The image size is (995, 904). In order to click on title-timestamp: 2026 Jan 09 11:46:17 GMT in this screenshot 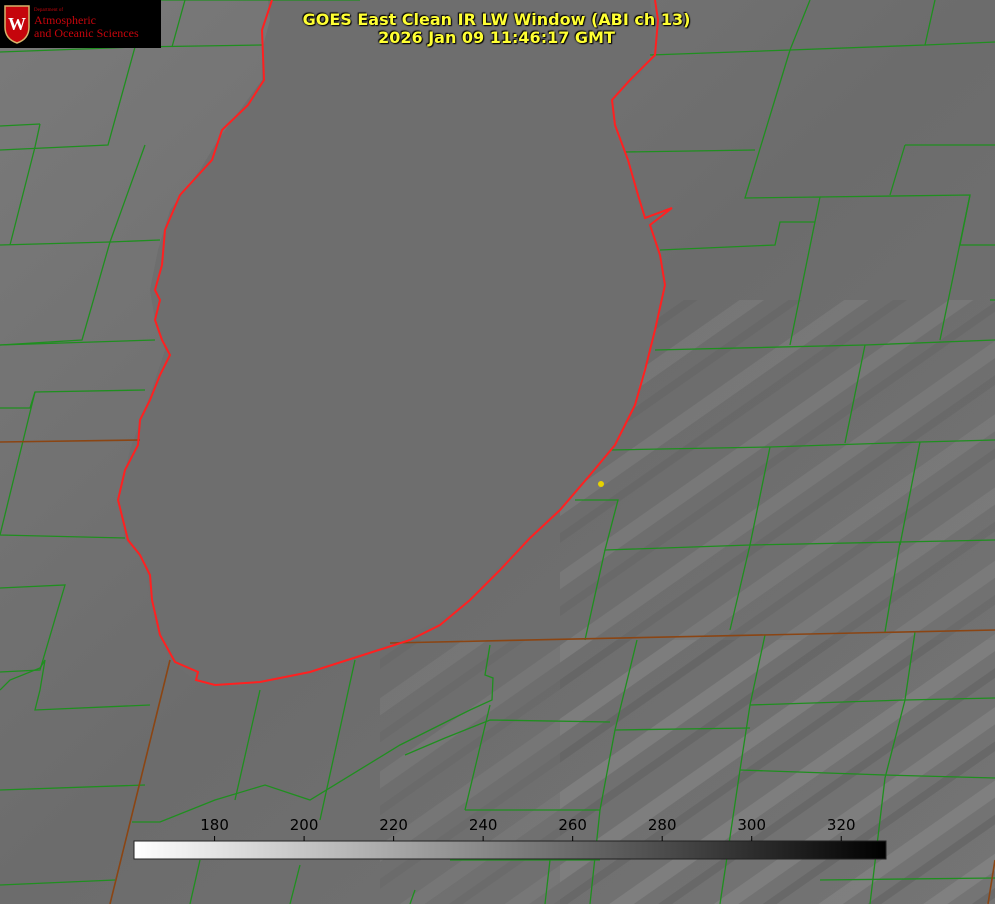, I will do `click(496, 37)`.